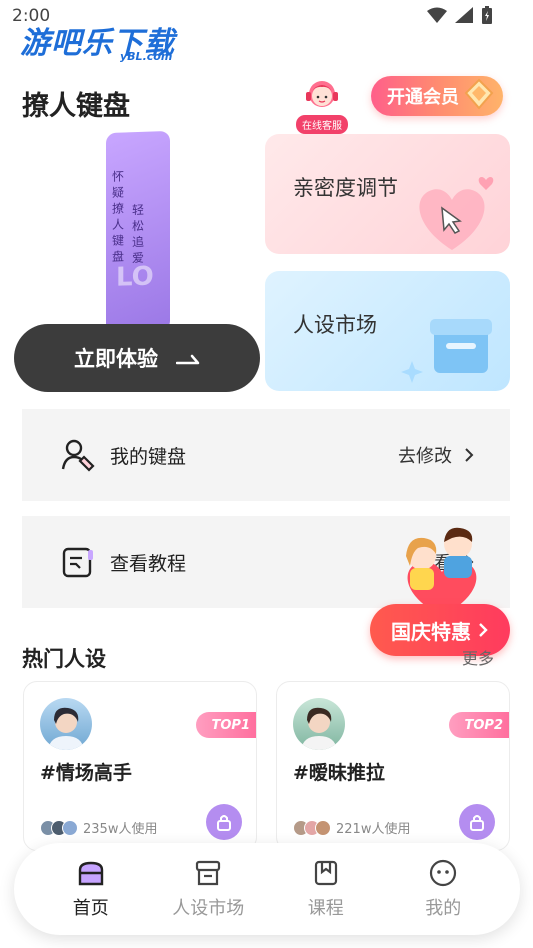  Describe the element at coordinates (423, 97) in the screenshot. I see `vip-label: 开通会员` at that location.